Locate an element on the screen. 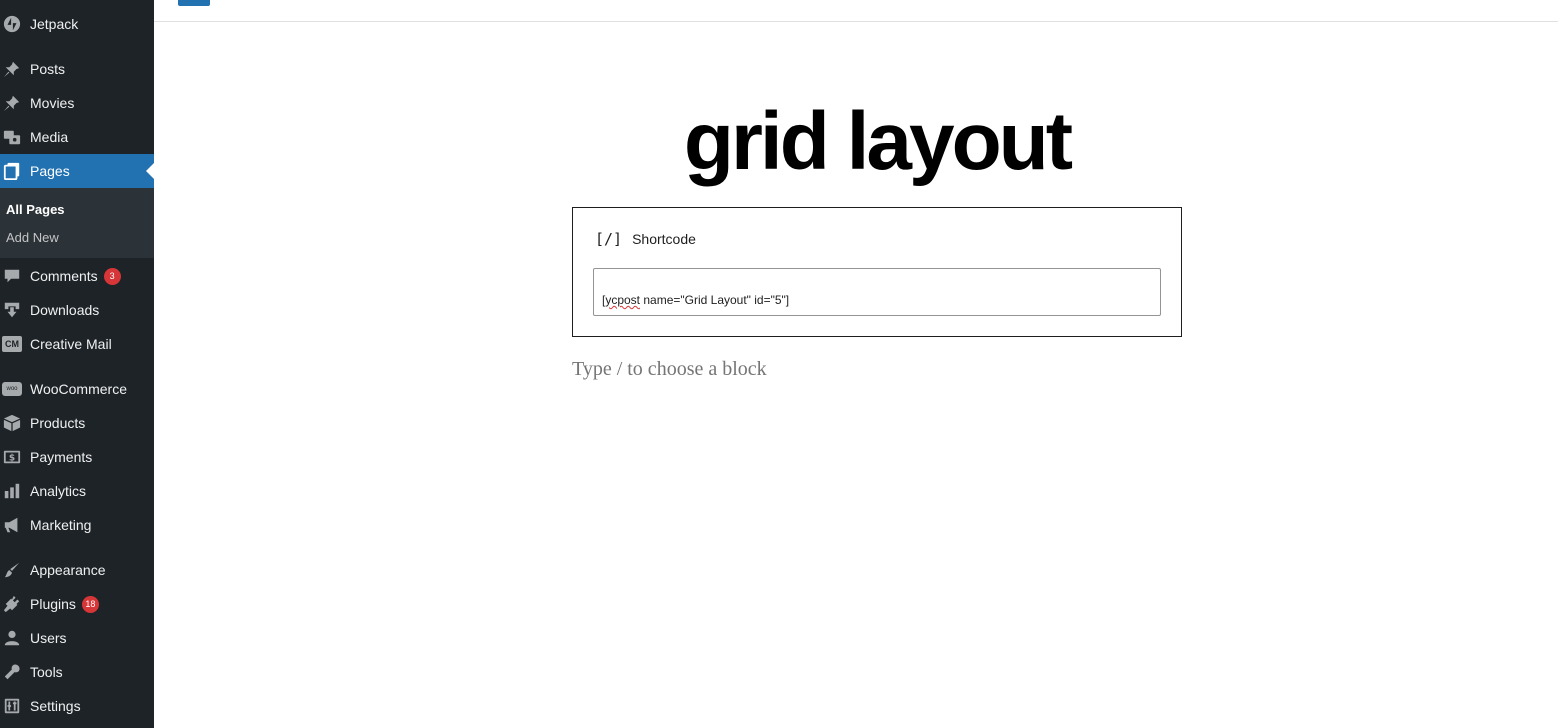 Image resolution: width=1558 pixels, height=728 pixels. menu-item-movies: Movies is located at coordinates (77, 103).